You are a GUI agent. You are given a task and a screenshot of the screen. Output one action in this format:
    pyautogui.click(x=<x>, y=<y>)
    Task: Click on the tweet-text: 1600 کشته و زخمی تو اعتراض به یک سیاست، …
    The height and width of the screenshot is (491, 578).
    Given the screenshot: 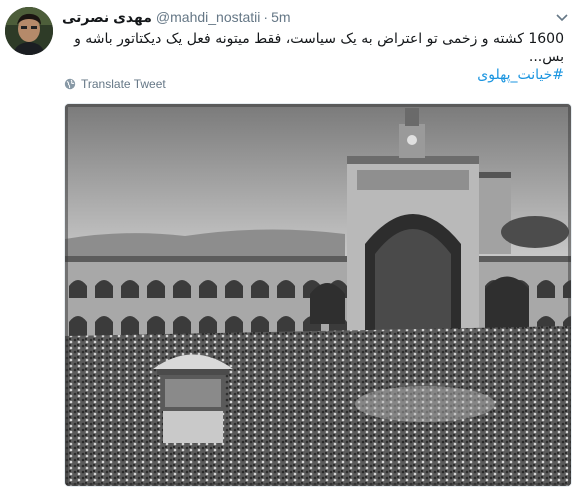 What is the action you would take?
    pyautogui.click(x=313, y=57)
    